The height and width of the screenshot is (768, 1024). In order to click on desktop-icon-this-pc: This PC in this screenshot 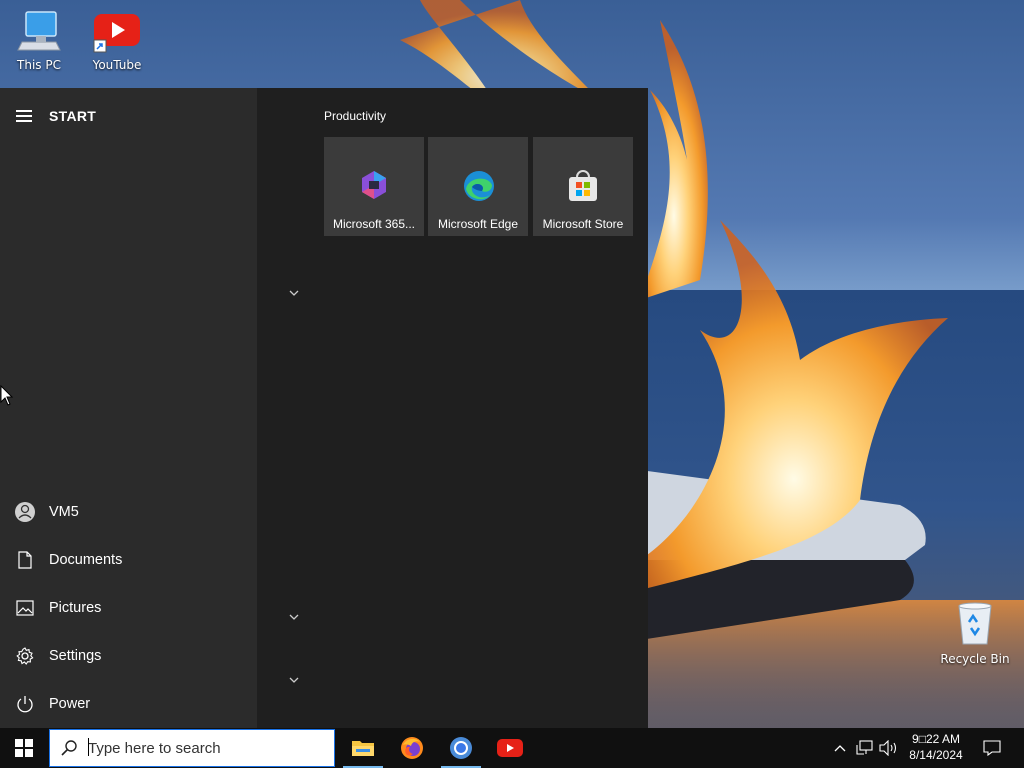, I will do `click(39, 41)`.